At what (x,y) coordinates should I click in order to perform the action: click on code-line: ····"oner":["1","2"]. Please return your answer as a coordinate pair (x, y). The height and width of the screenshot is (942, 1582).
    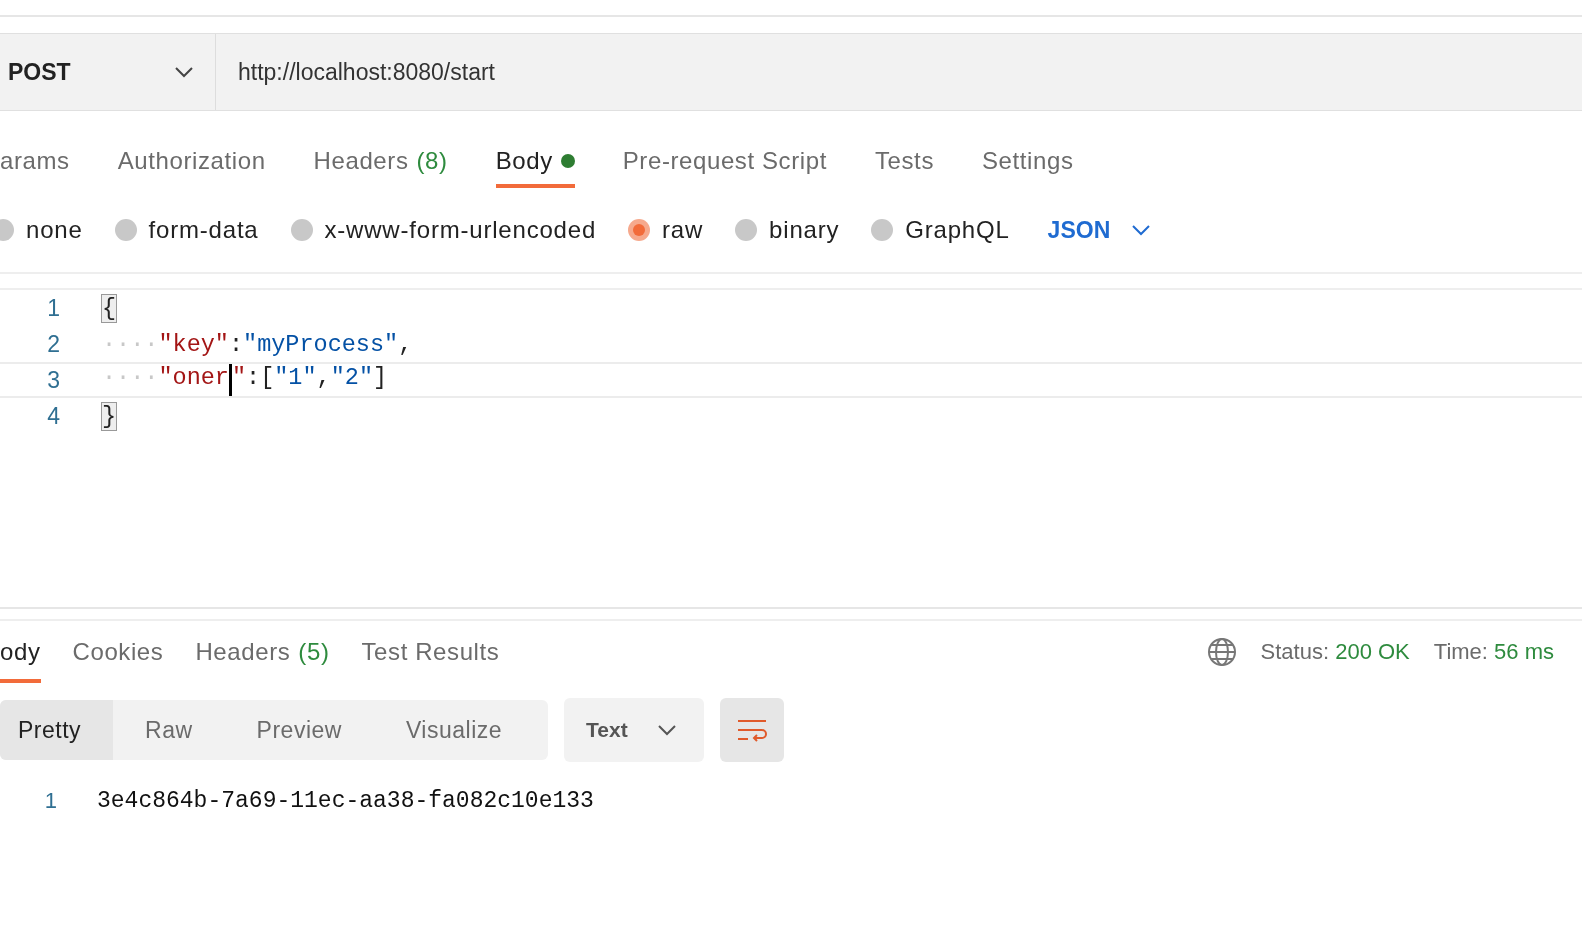
    Looking at the image, I should click on (245, 380).